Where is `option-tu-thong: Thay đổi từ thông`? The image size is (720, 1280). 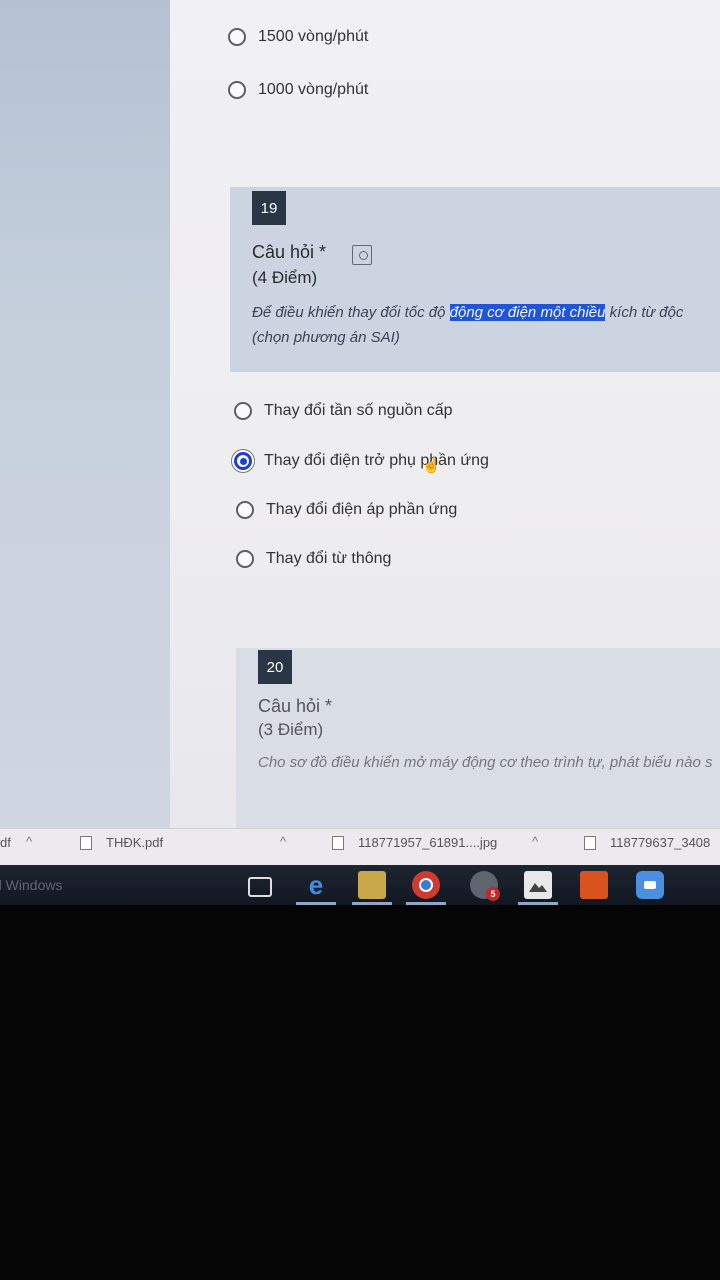 option-tu-thong: Thay đổi từ thông is located at coordinates (313, 559).